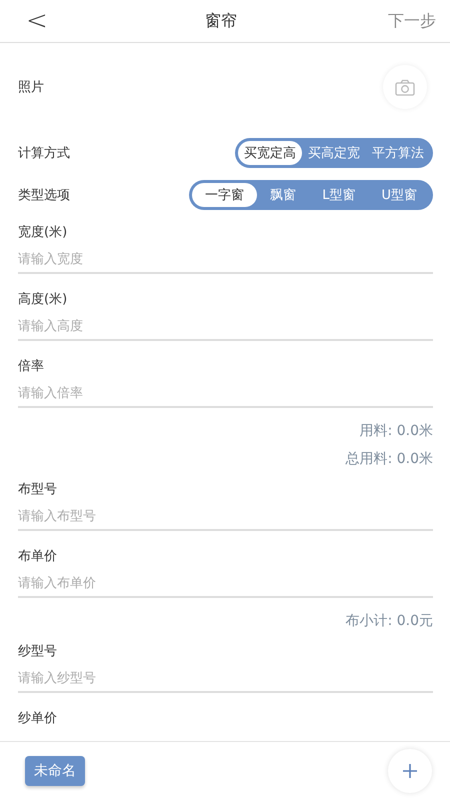  What do you see at coordinates (338, 195) in the screenshot?
I see `segment-option: L型窗` at bounding box center [338, 195].